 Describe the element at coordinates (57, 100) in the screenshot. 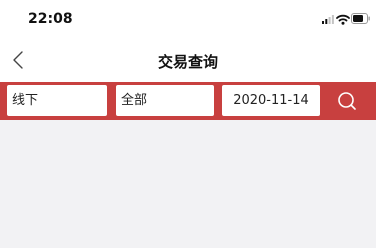

I see `channel-select: 线下` at that location.